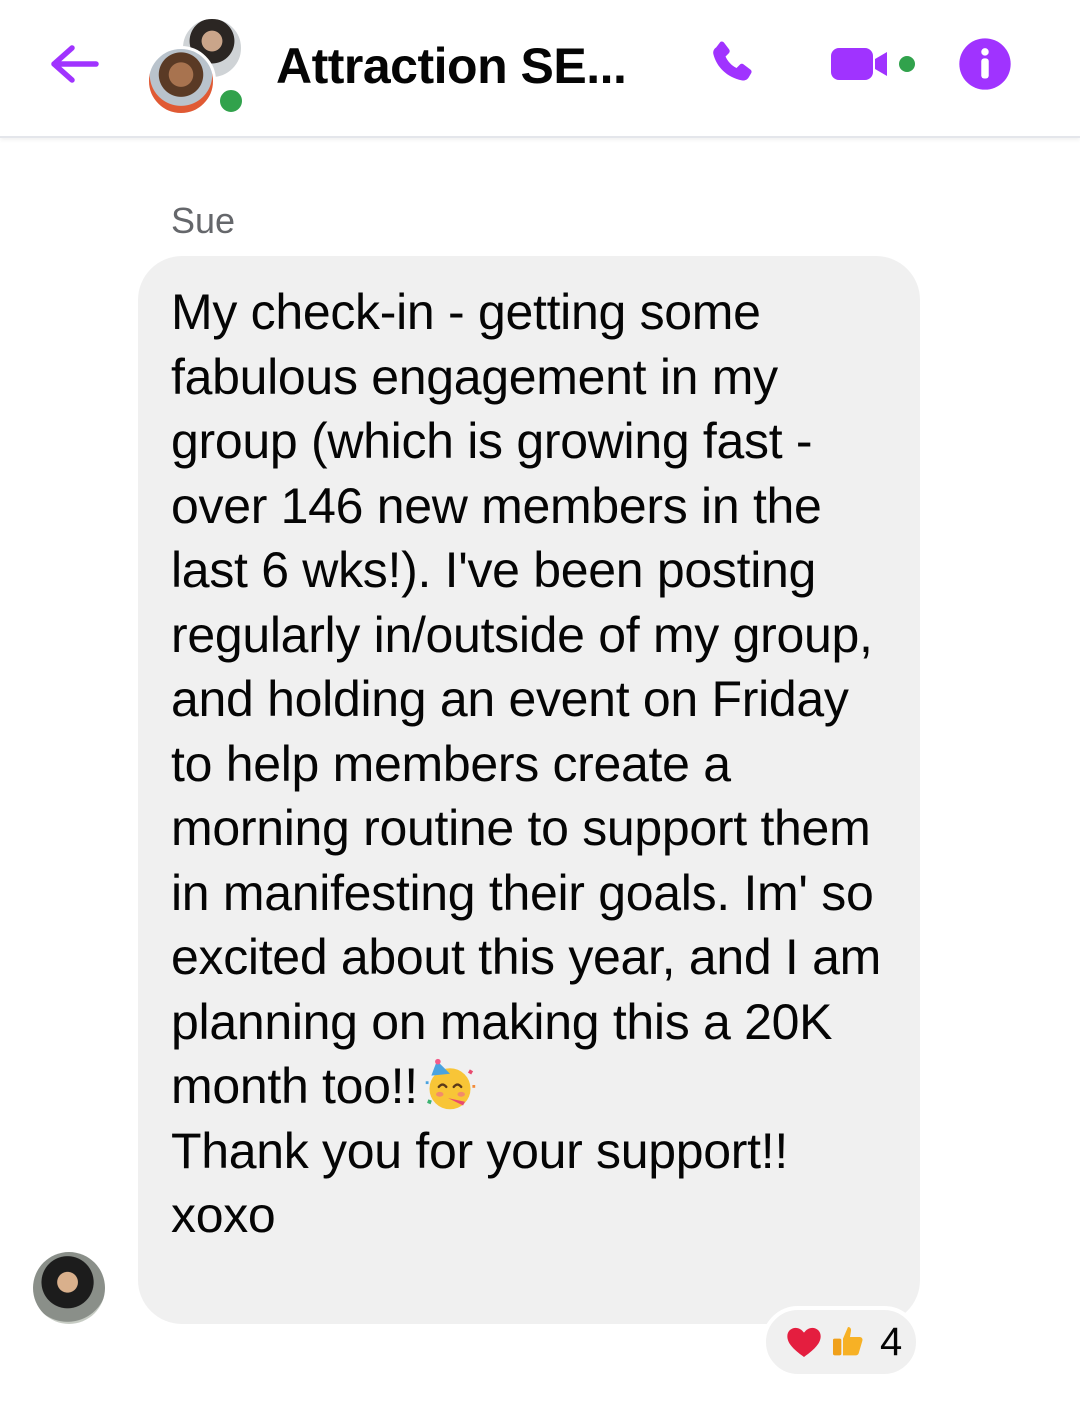 The image size is (1080, 1421). Describe the element at coordinates (231, 101) in the screenshot. I see `active-status-dot` at that location.